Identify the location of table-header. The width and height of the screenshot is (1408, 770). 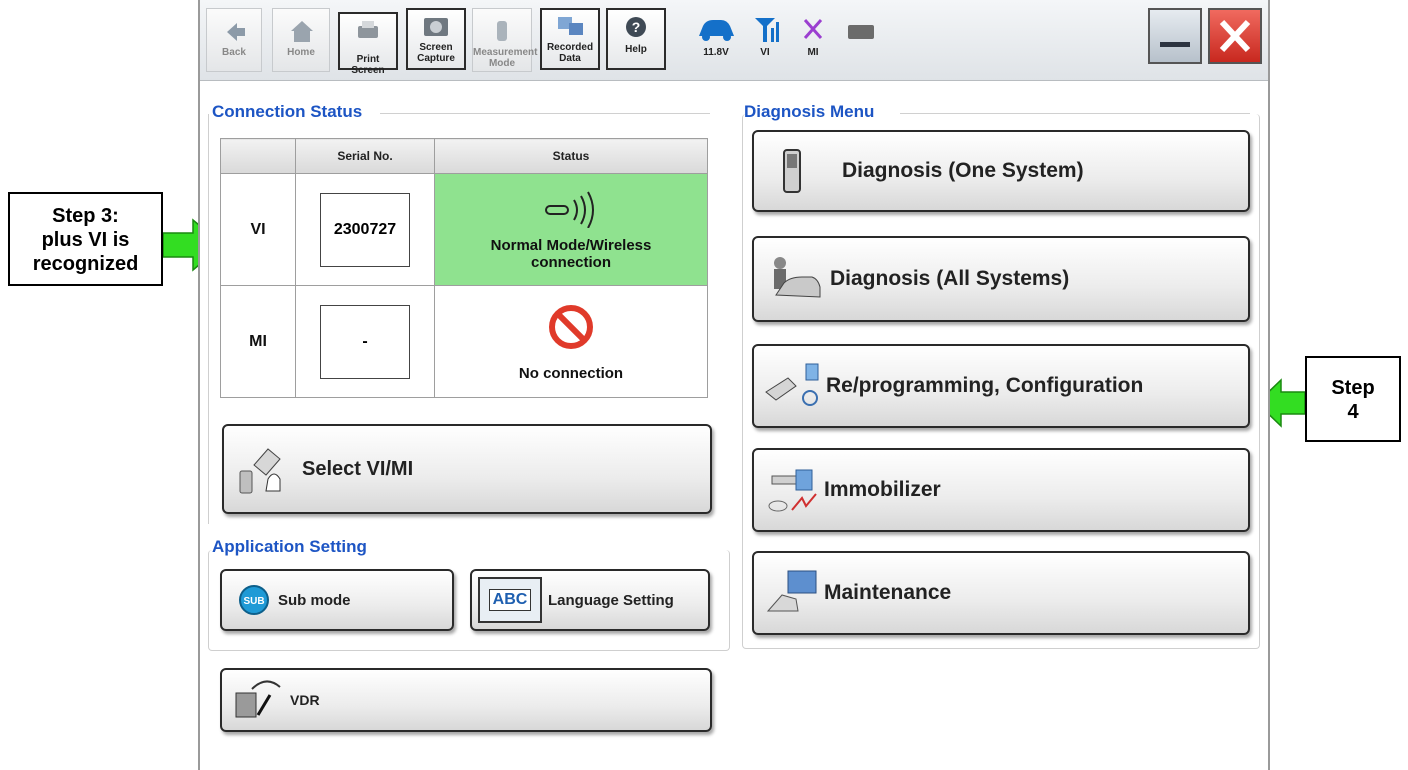
(258, 156).